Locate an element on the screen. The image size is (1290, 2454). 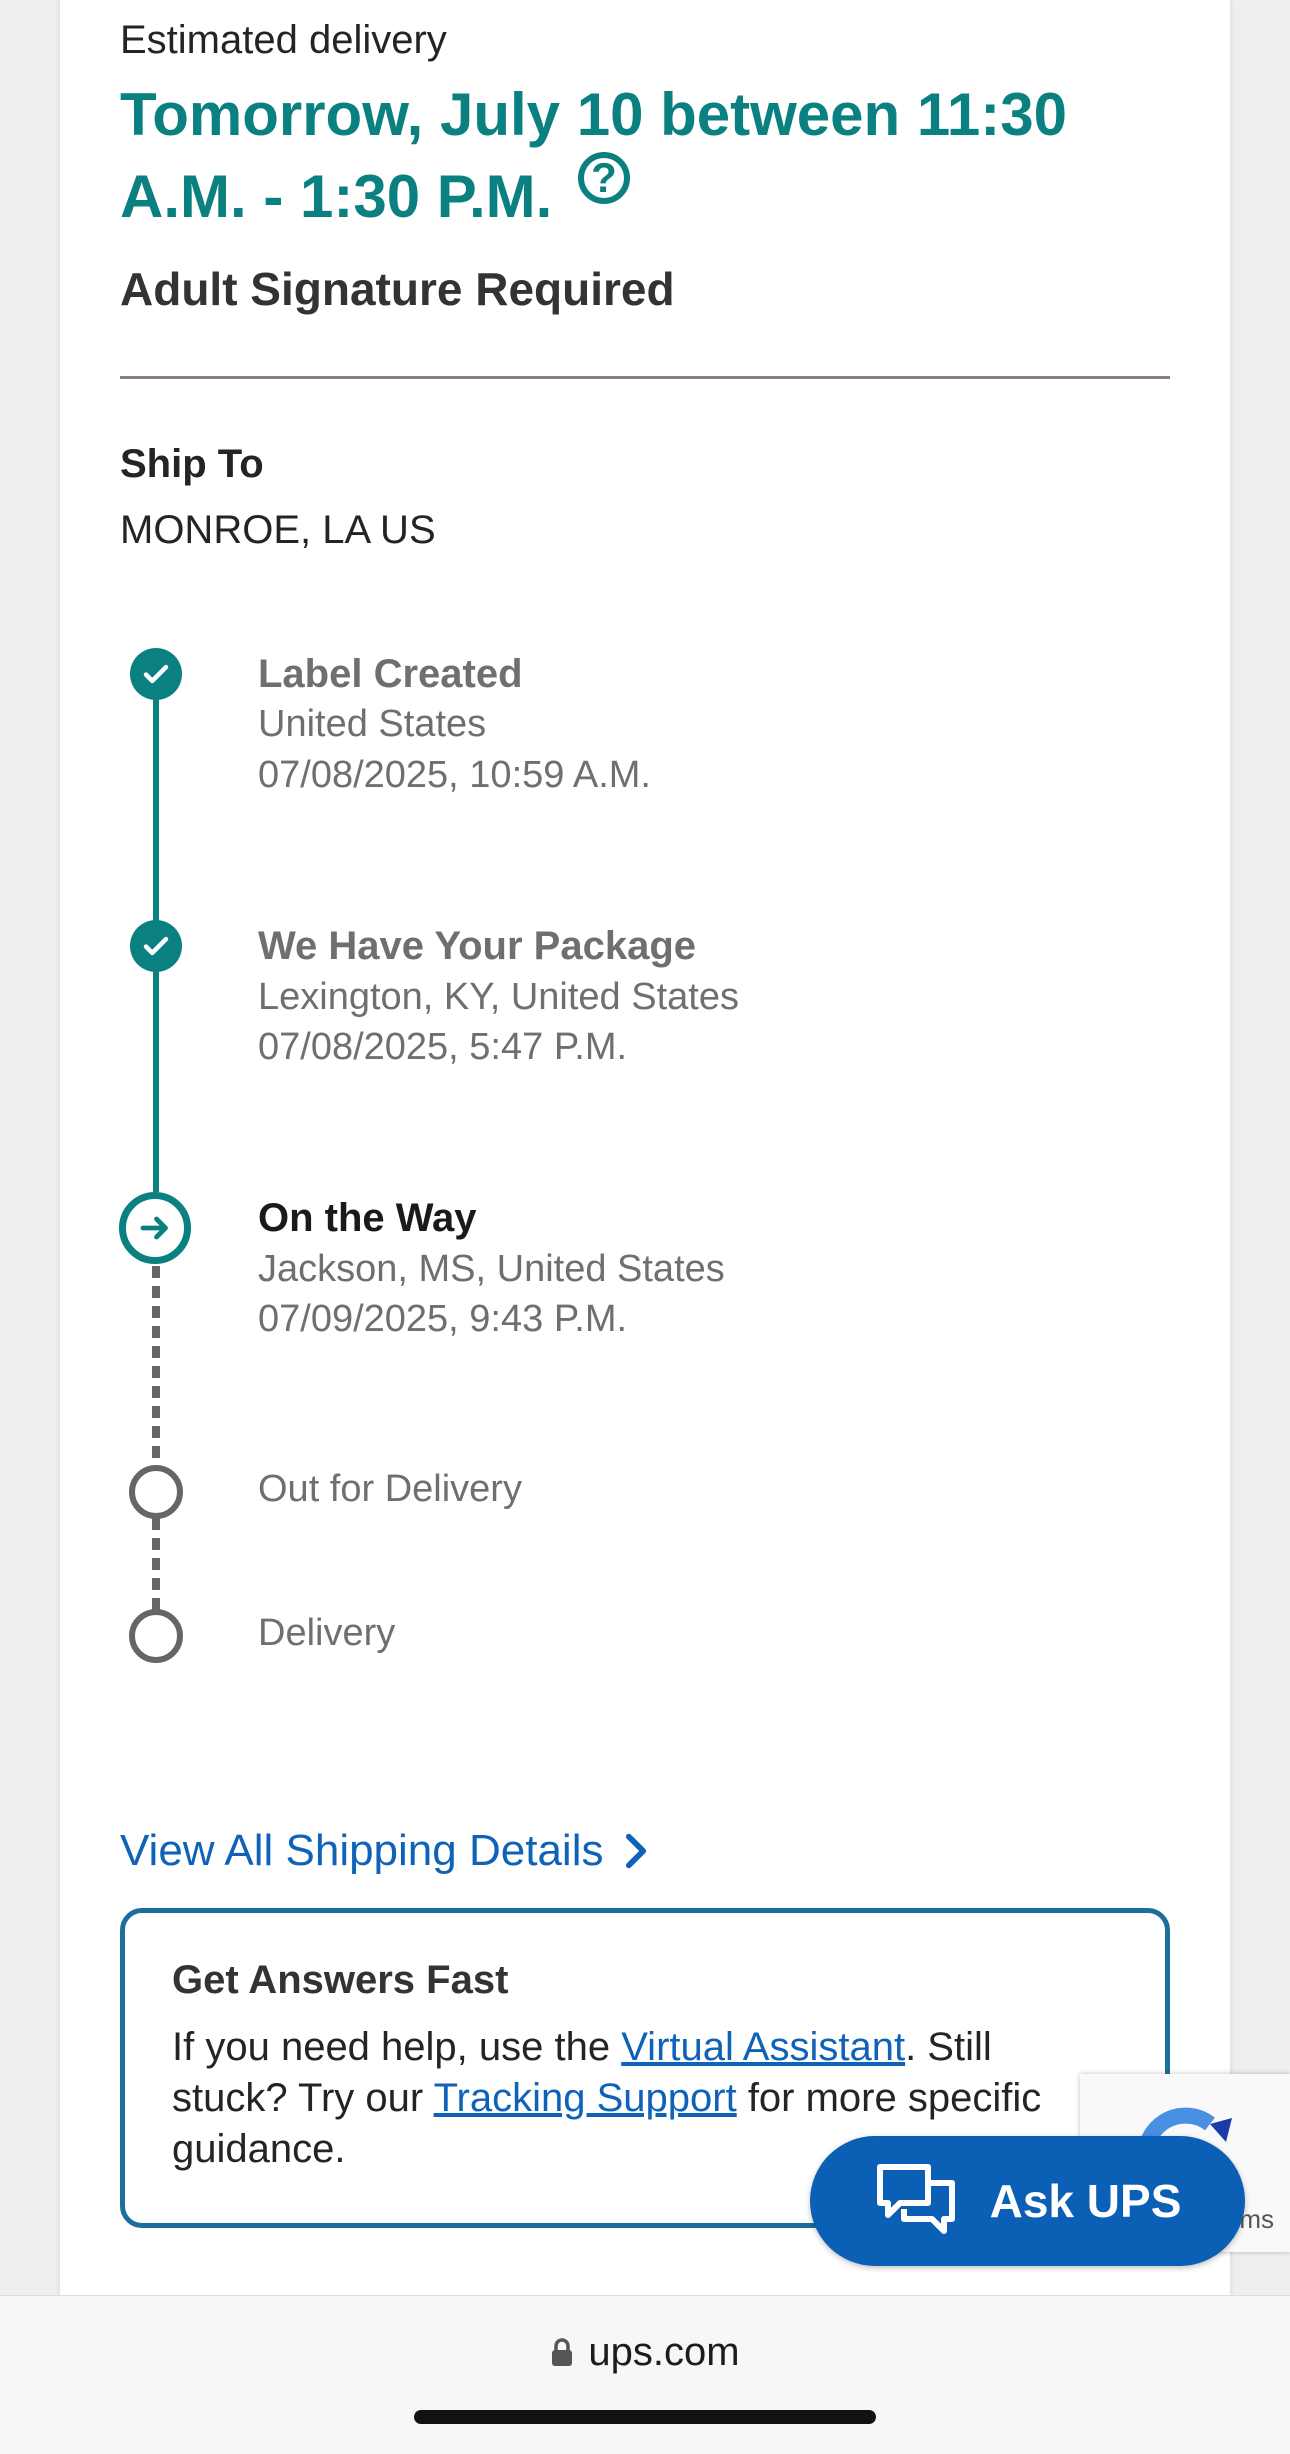
home-indicator is located at coordinates (645, 2417).